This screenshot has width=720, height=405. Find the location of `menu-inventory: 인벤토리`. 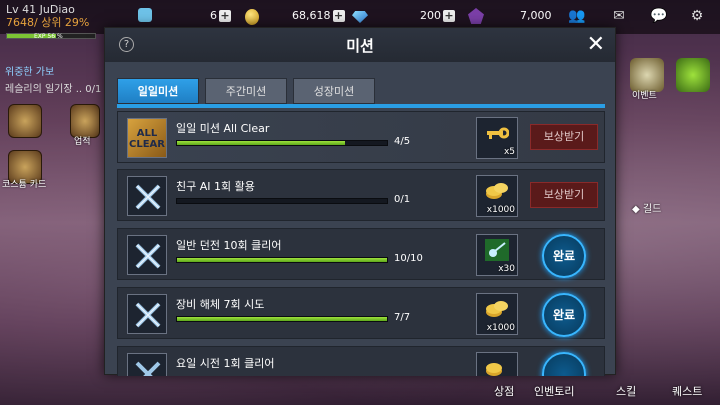

menu-inventory: 인벤토리 is located at coordinates (554, 391).